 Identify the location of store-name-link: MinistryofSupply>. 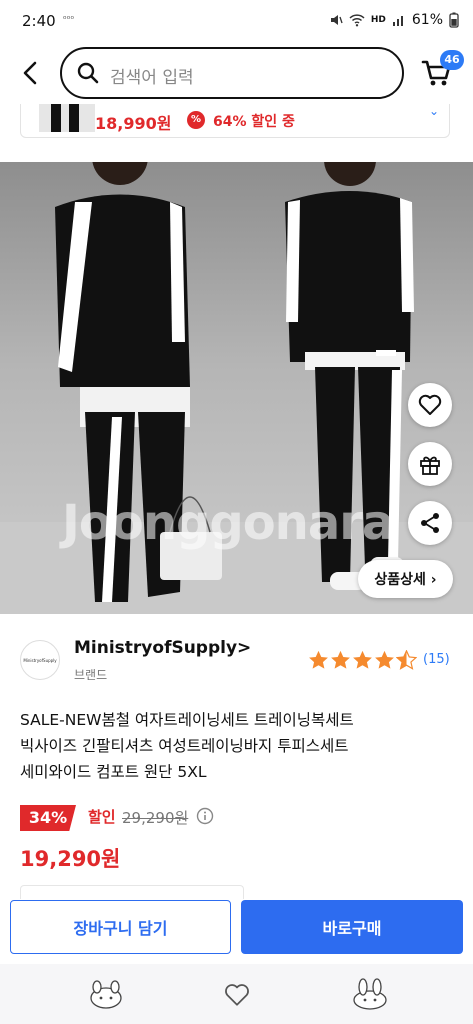
(162, 648).